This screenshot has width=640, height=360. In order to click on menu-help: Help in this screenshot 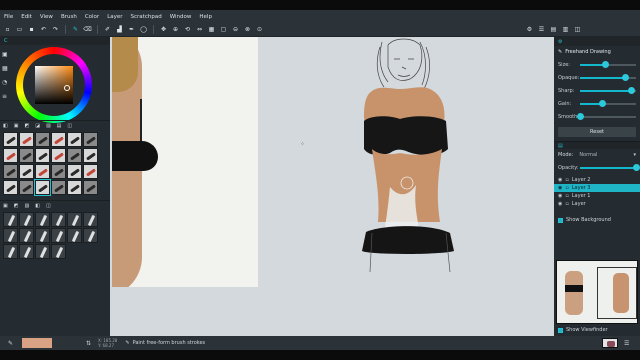, I will do `click(205, 17)`.